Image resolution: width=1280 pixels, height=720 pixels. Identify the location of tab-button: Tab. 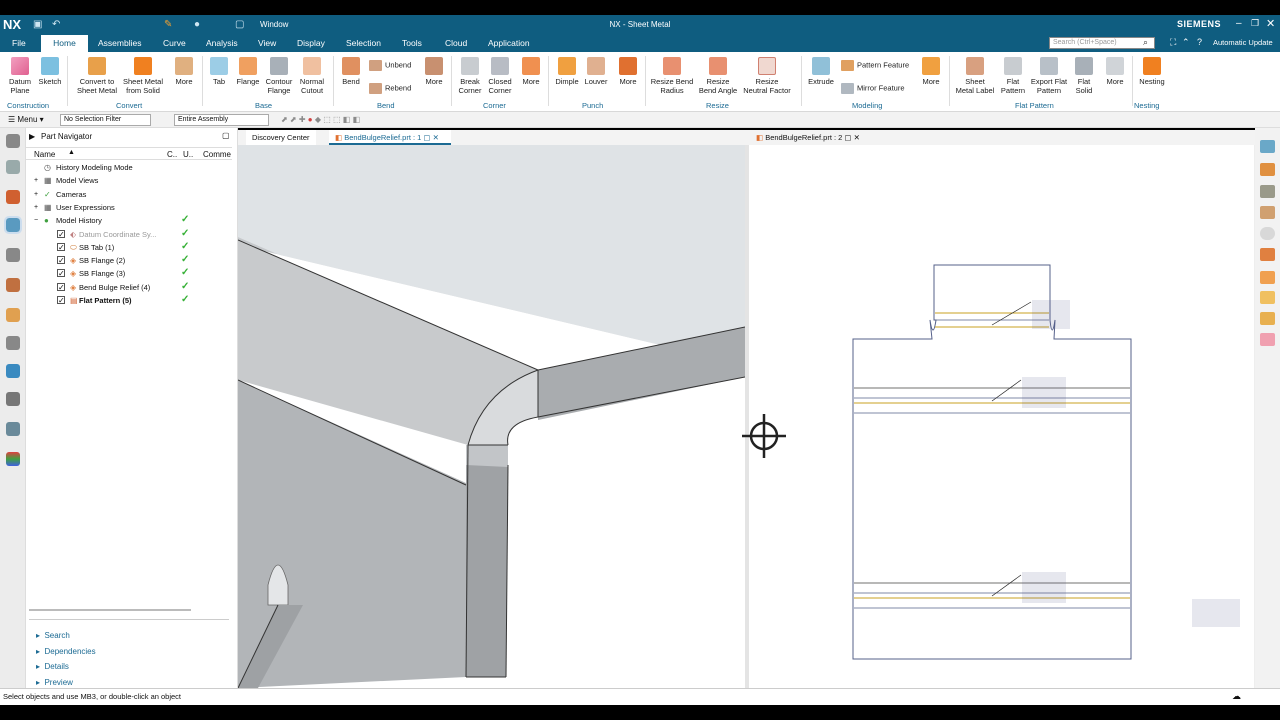
(219, 70).